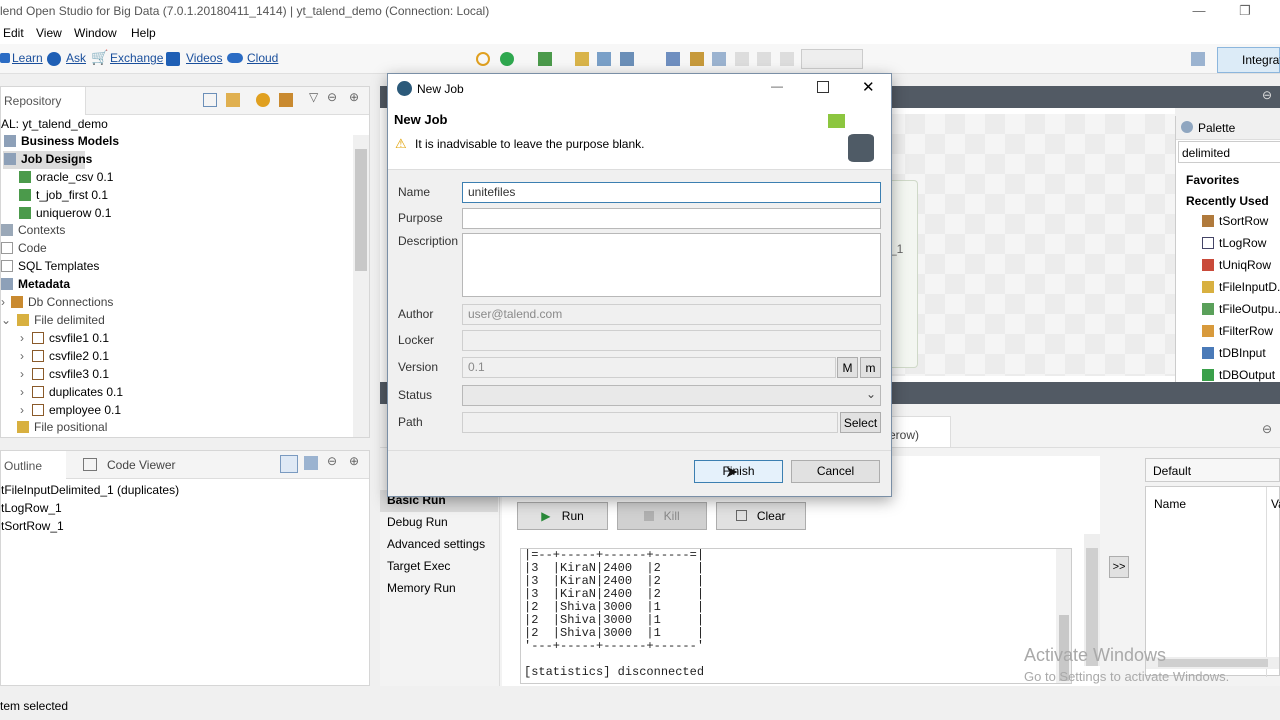  What do you see at coordinates (50, 266) in the screenshot?
I see `tree-sql-templates: SQL Templates` at bounding box center [50, 266].